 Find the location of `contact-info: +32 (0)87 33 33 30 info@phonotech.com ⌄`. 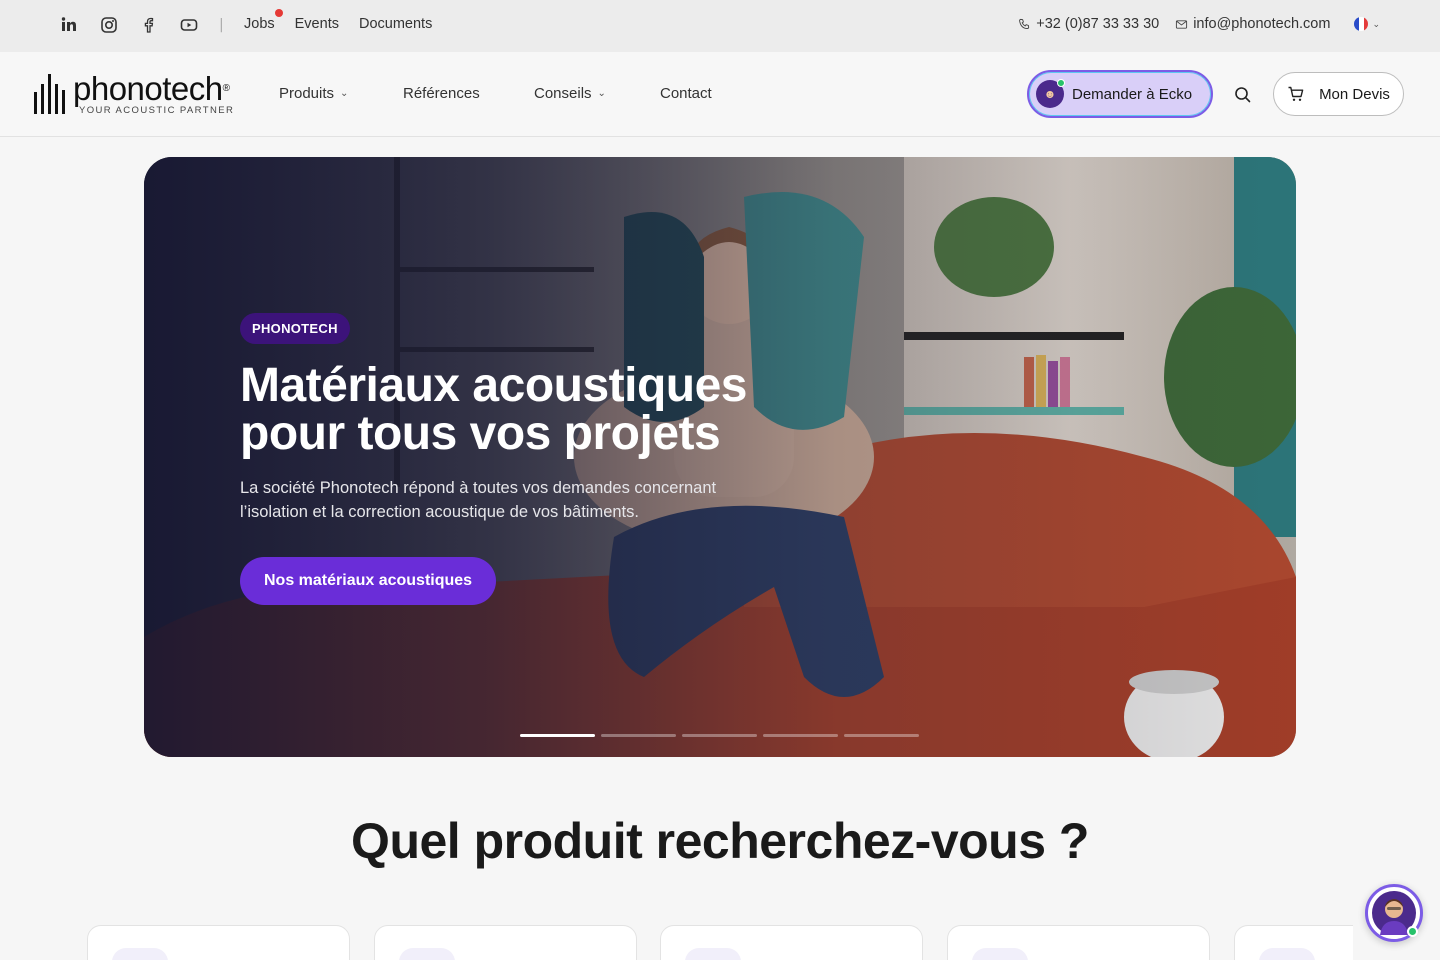

contact-info: +32 (0)87 33 33 30 info@phonotech.com ⌄ is located at coordinates (1199, 24).